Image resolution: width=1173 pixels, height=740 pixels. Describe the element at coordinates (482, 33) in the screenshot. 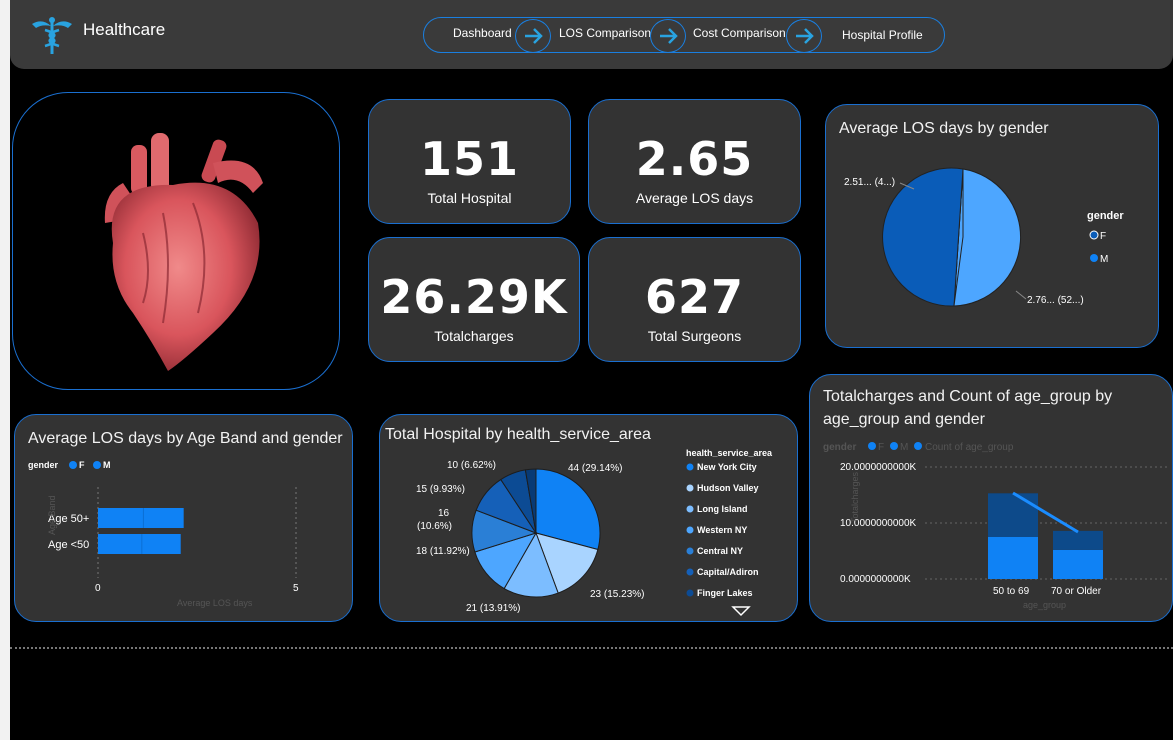

I see `nav-dashboard: Dashboard` at that location.